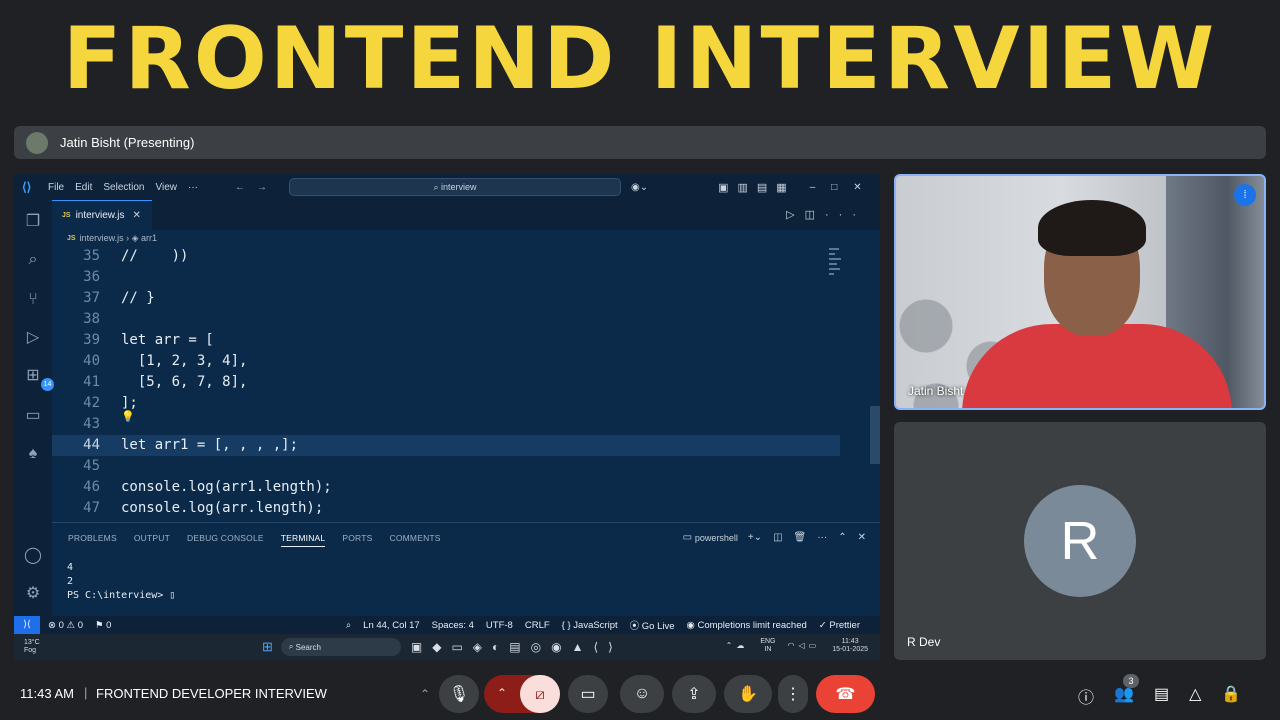  Describe the element at coordinates (83, 187) in the screenshot. I see `menu-edit: Edit` at that location.